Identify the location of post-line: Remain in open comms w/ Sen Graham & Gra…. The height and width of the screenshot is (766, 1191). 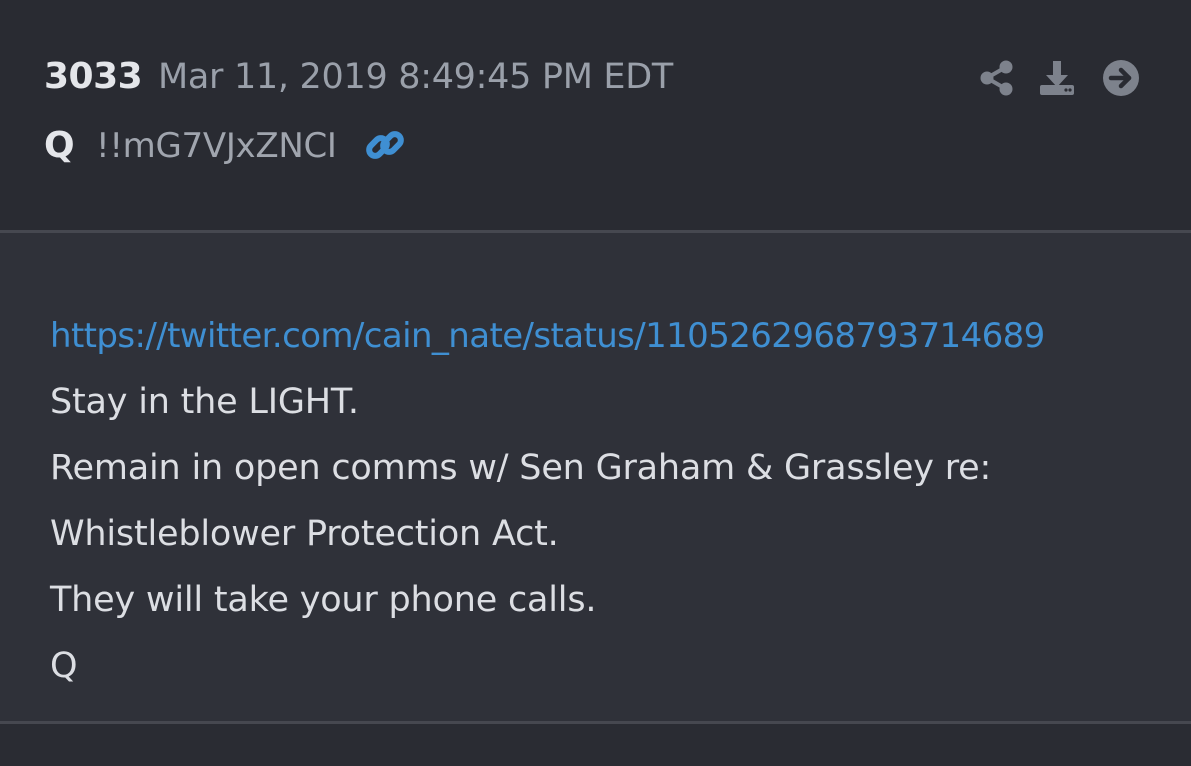
(521, 468).